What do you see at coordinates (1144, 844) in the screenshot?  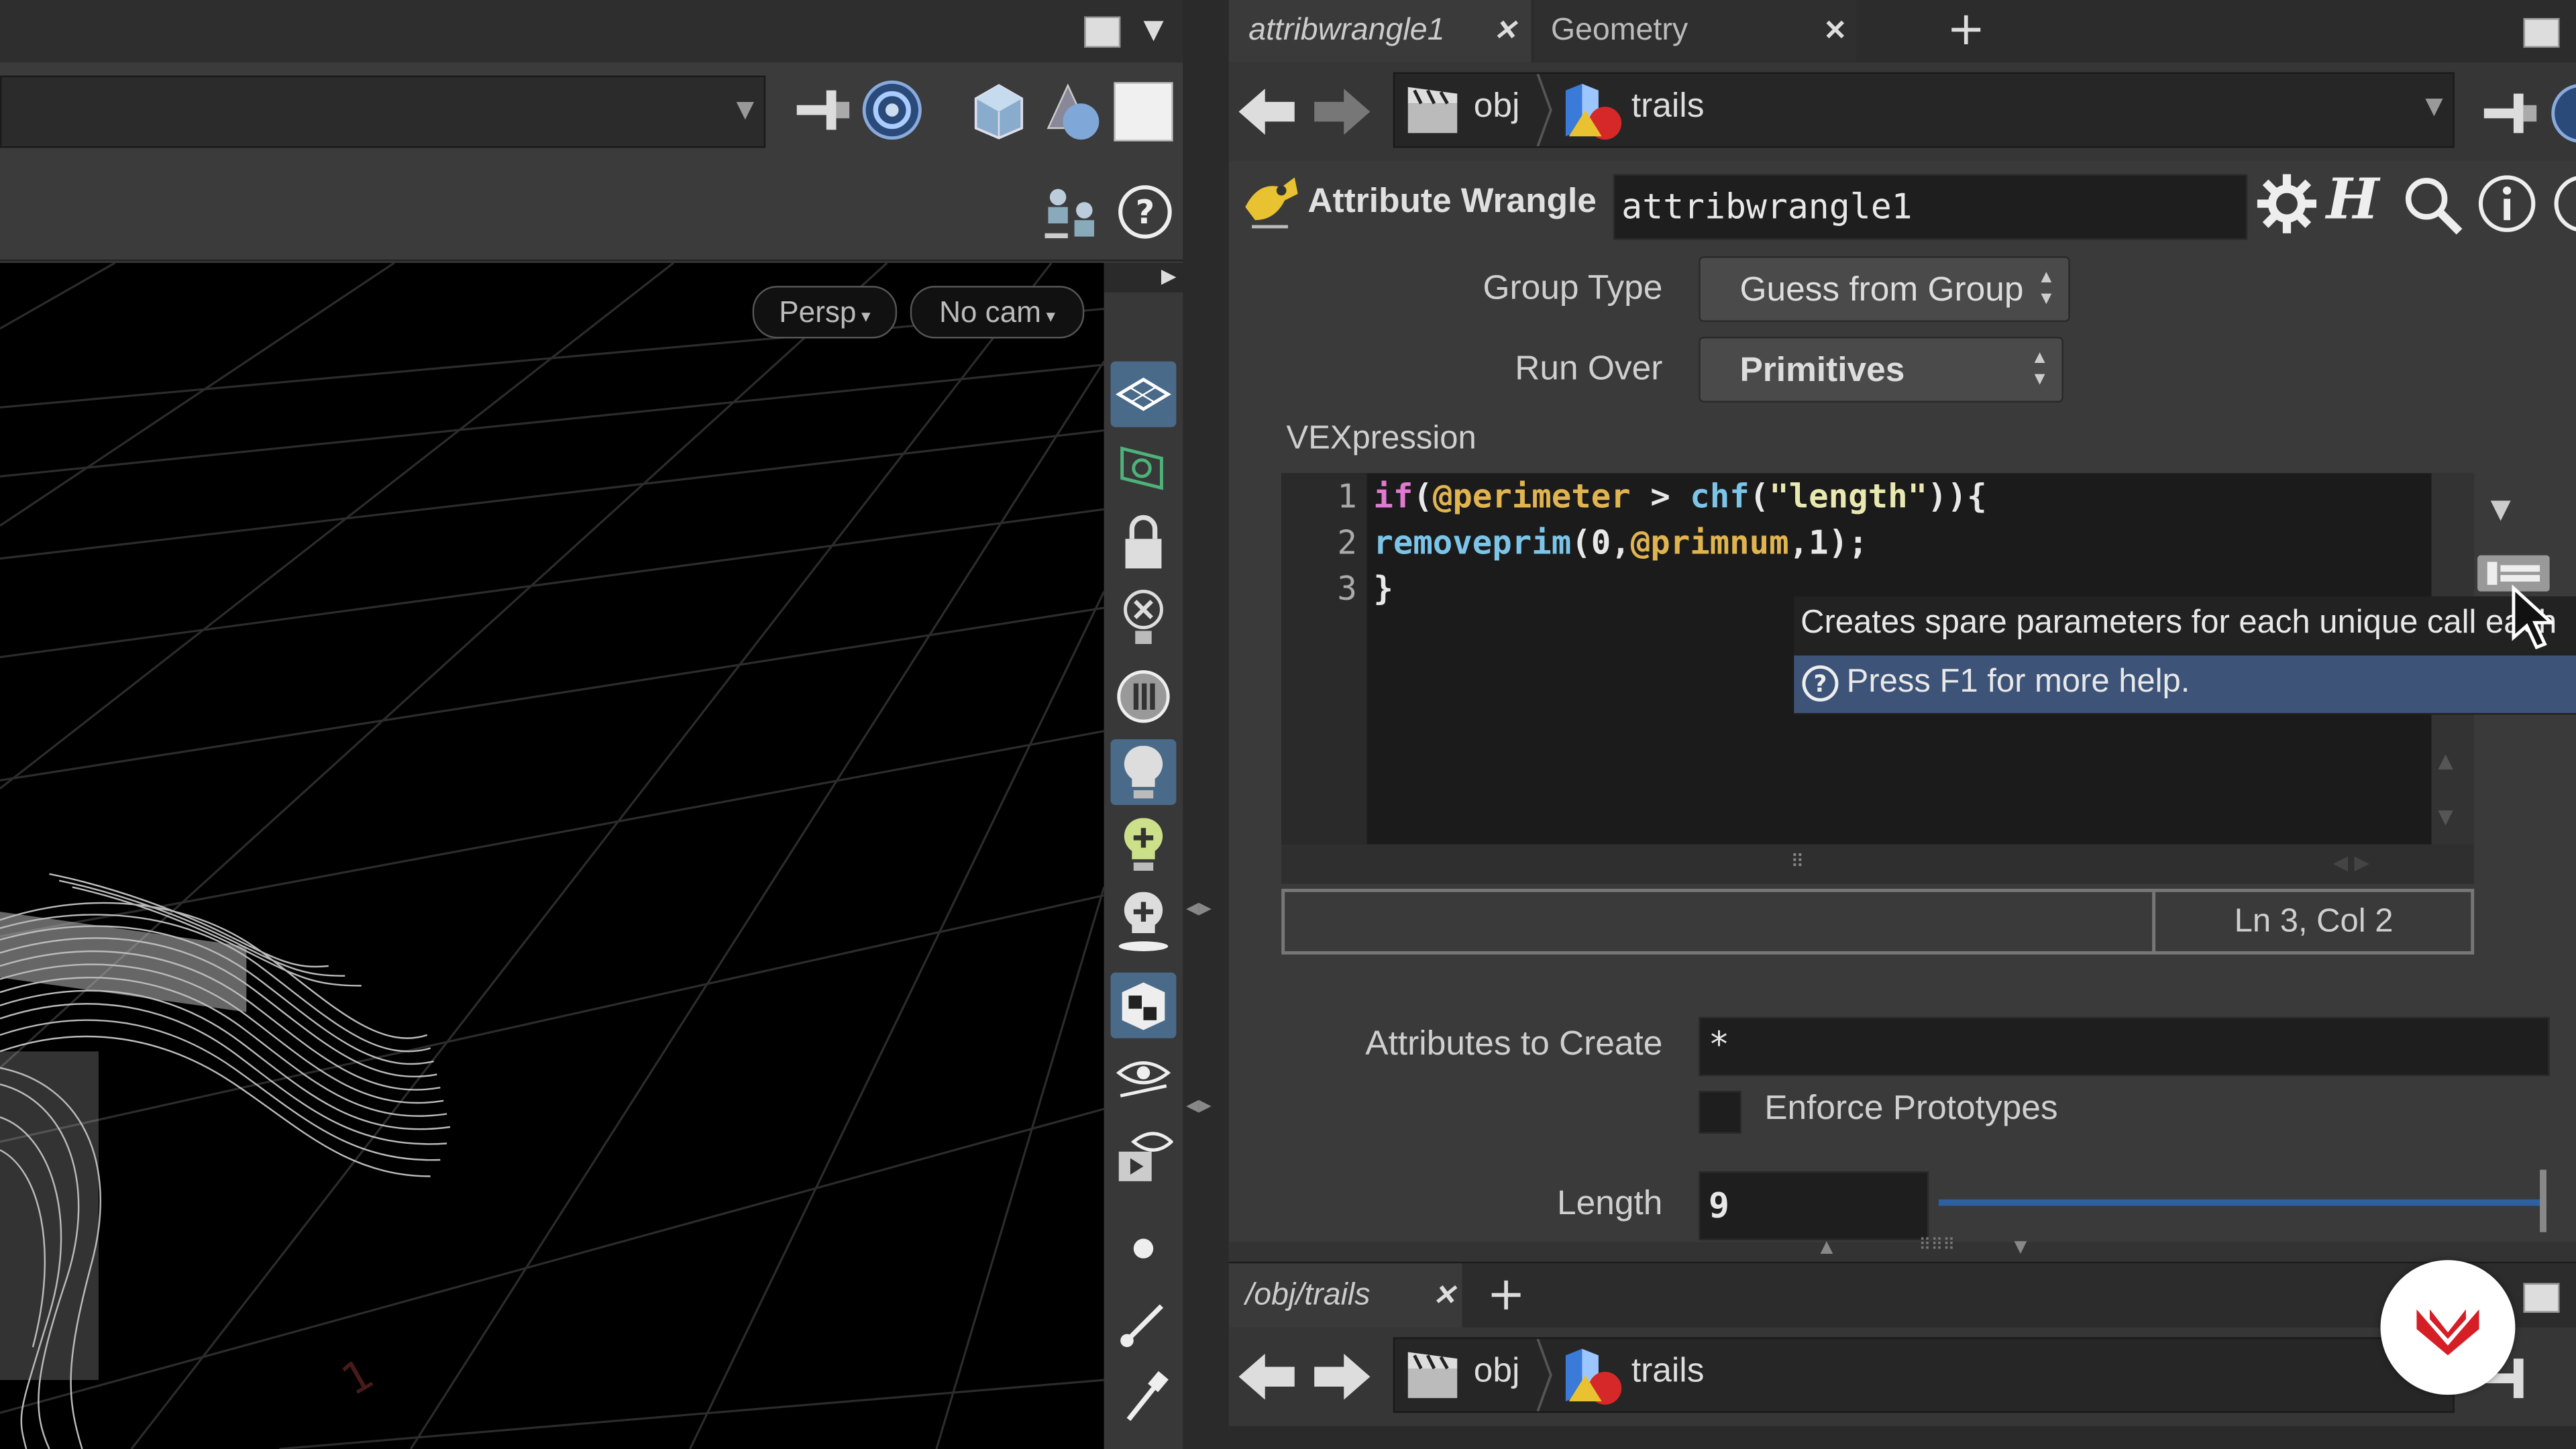 I see `high-quality-lighting-icon` at bounding box center [1144, 844].